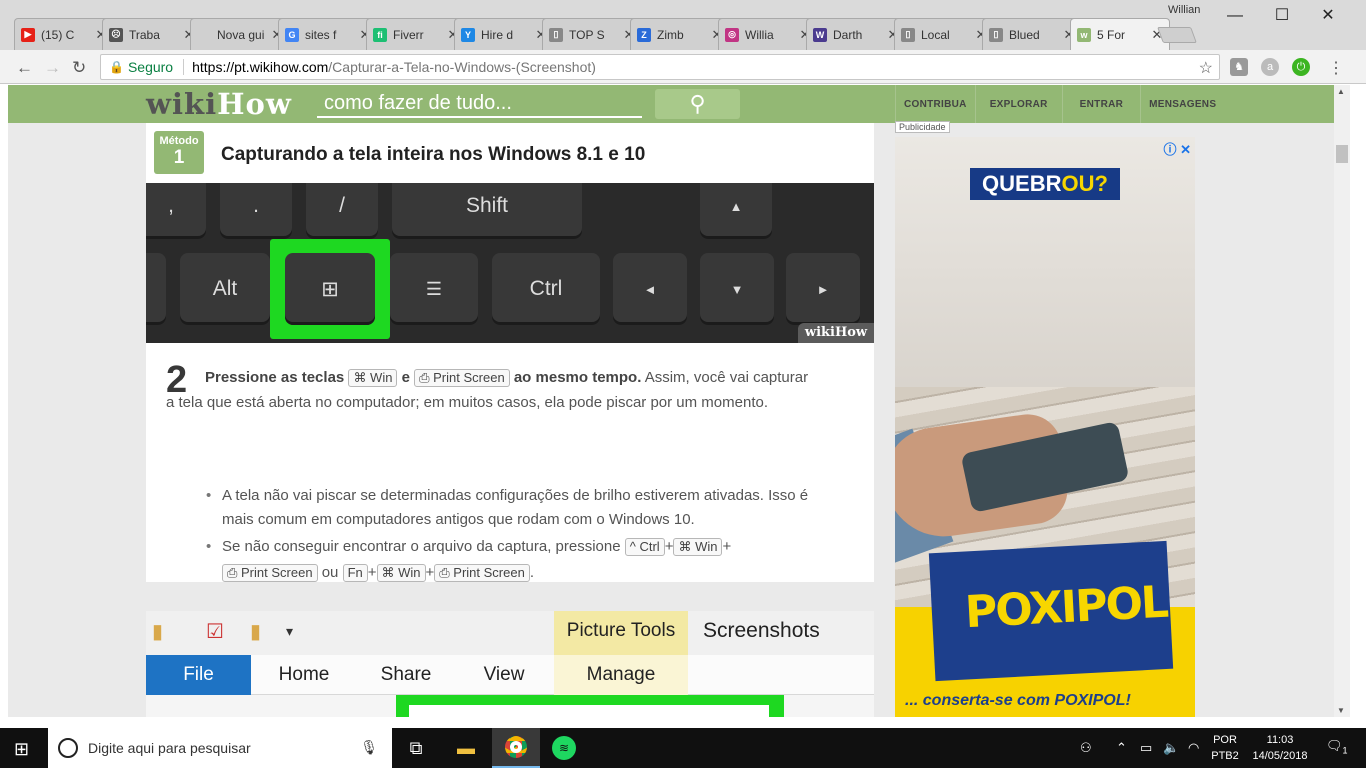 The width and height of the screenshot is (1366, 768). What do you see at coordinates (1084, 34) in the screenshot?
I see `tab-favicon-icon: w` at bounding box center [1084, 34].